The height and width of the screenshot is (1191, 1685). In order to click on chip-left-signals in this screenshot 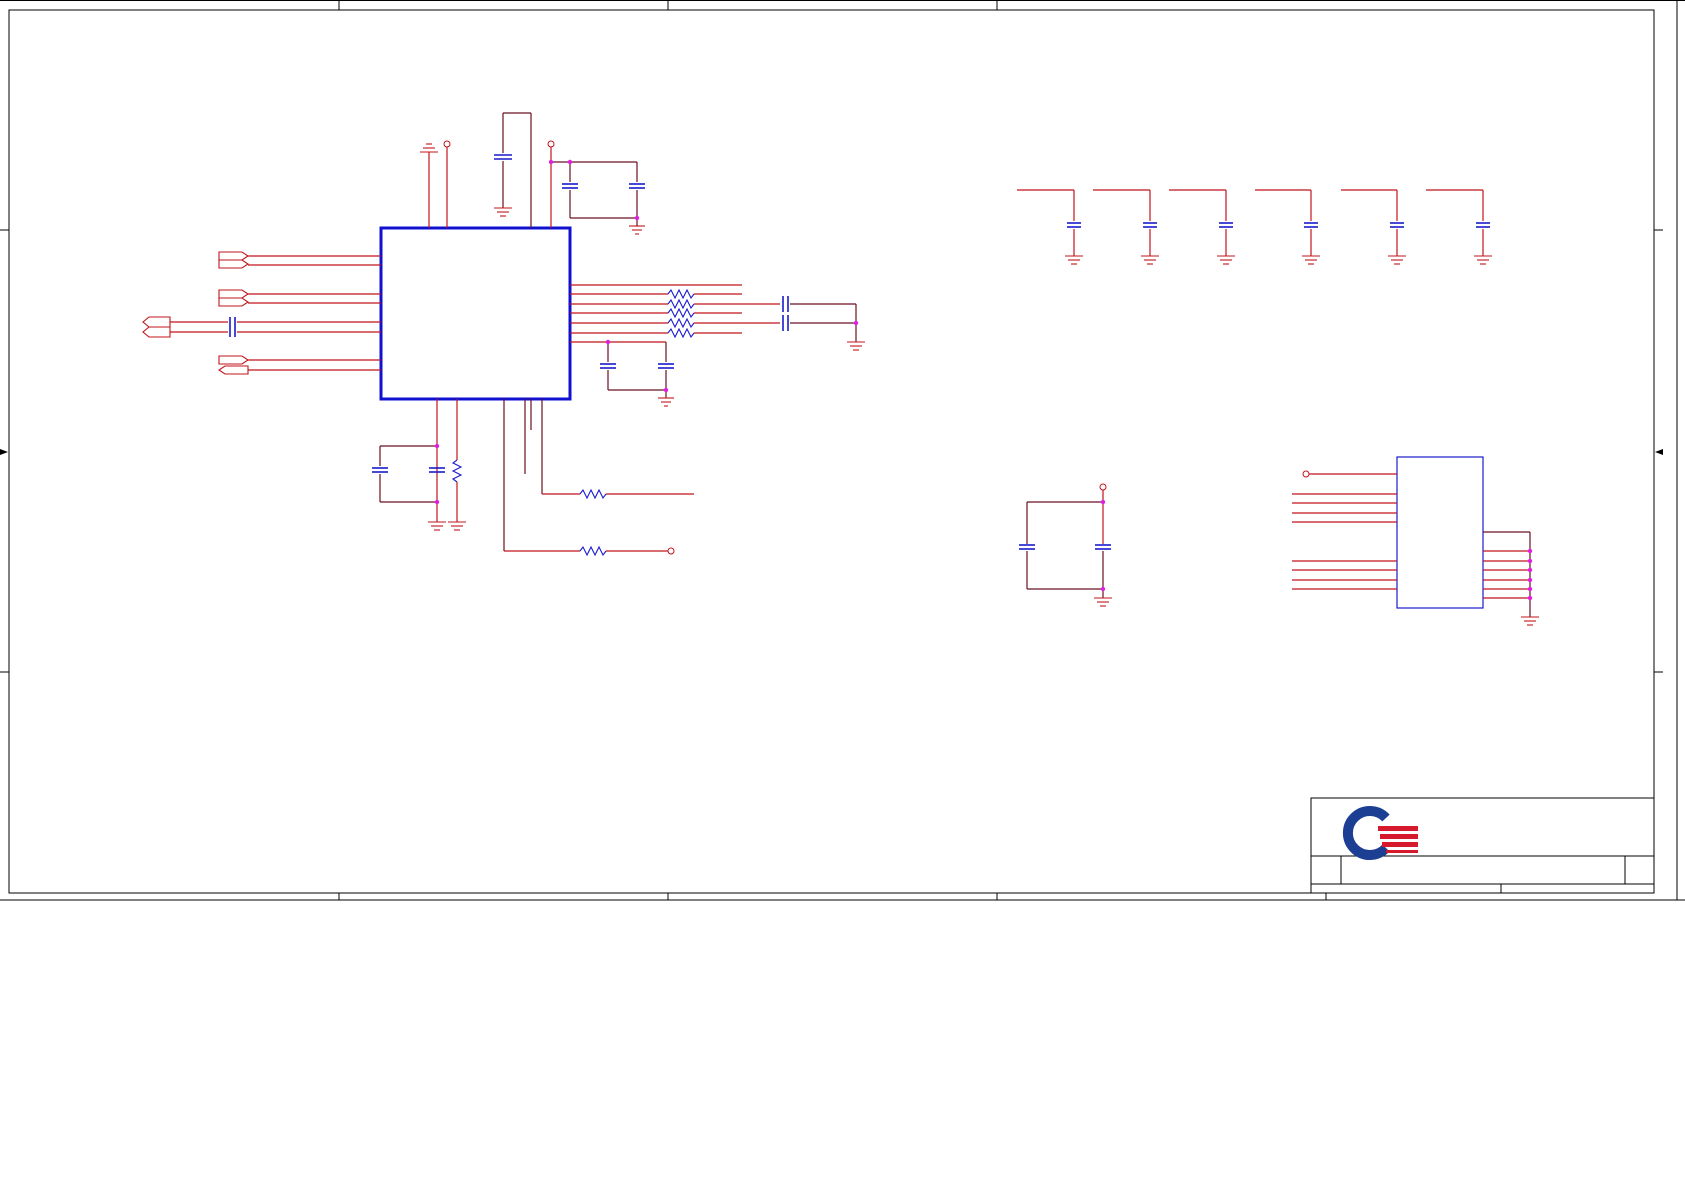, I will do `click(261, 313)`.